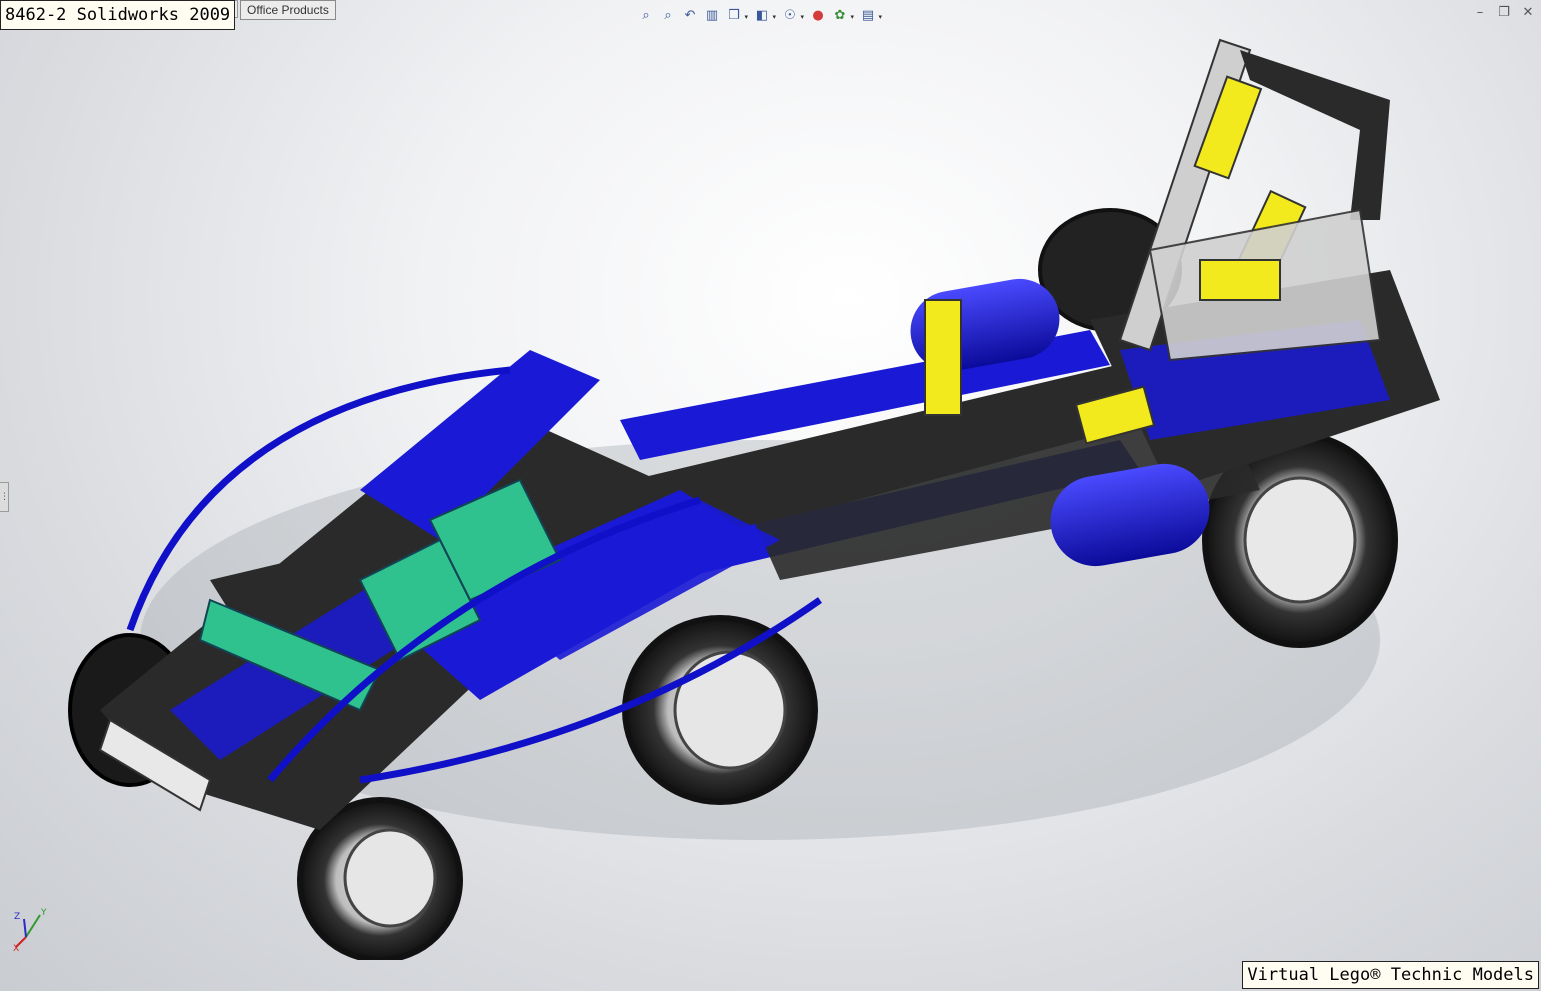 This screenshot has width=1541, height=991. I want to click on triad-y-label: Y, so click(43, 913).